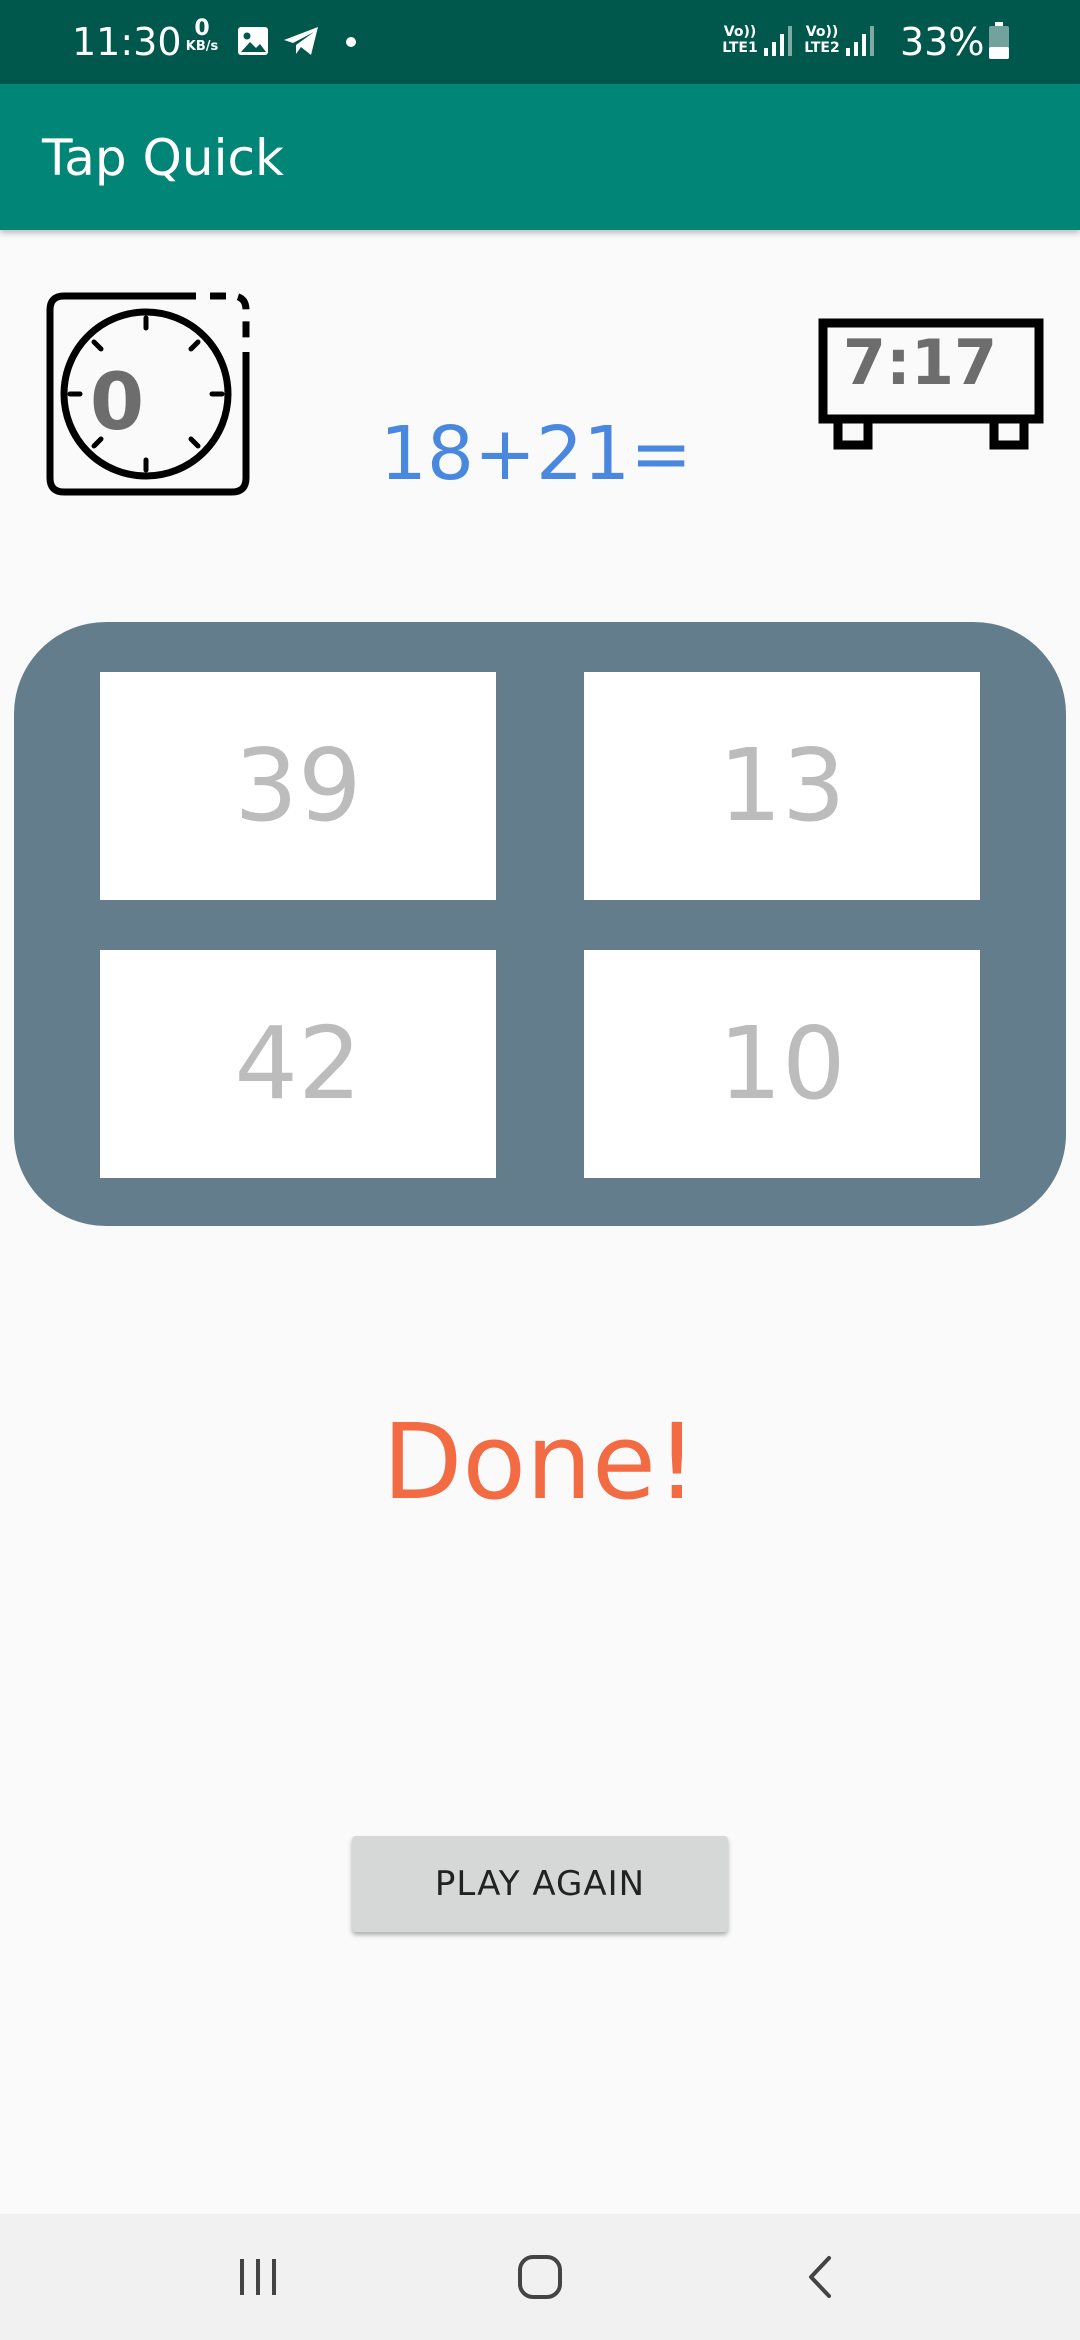  I want to click on battery-icon, so click(999, 43).